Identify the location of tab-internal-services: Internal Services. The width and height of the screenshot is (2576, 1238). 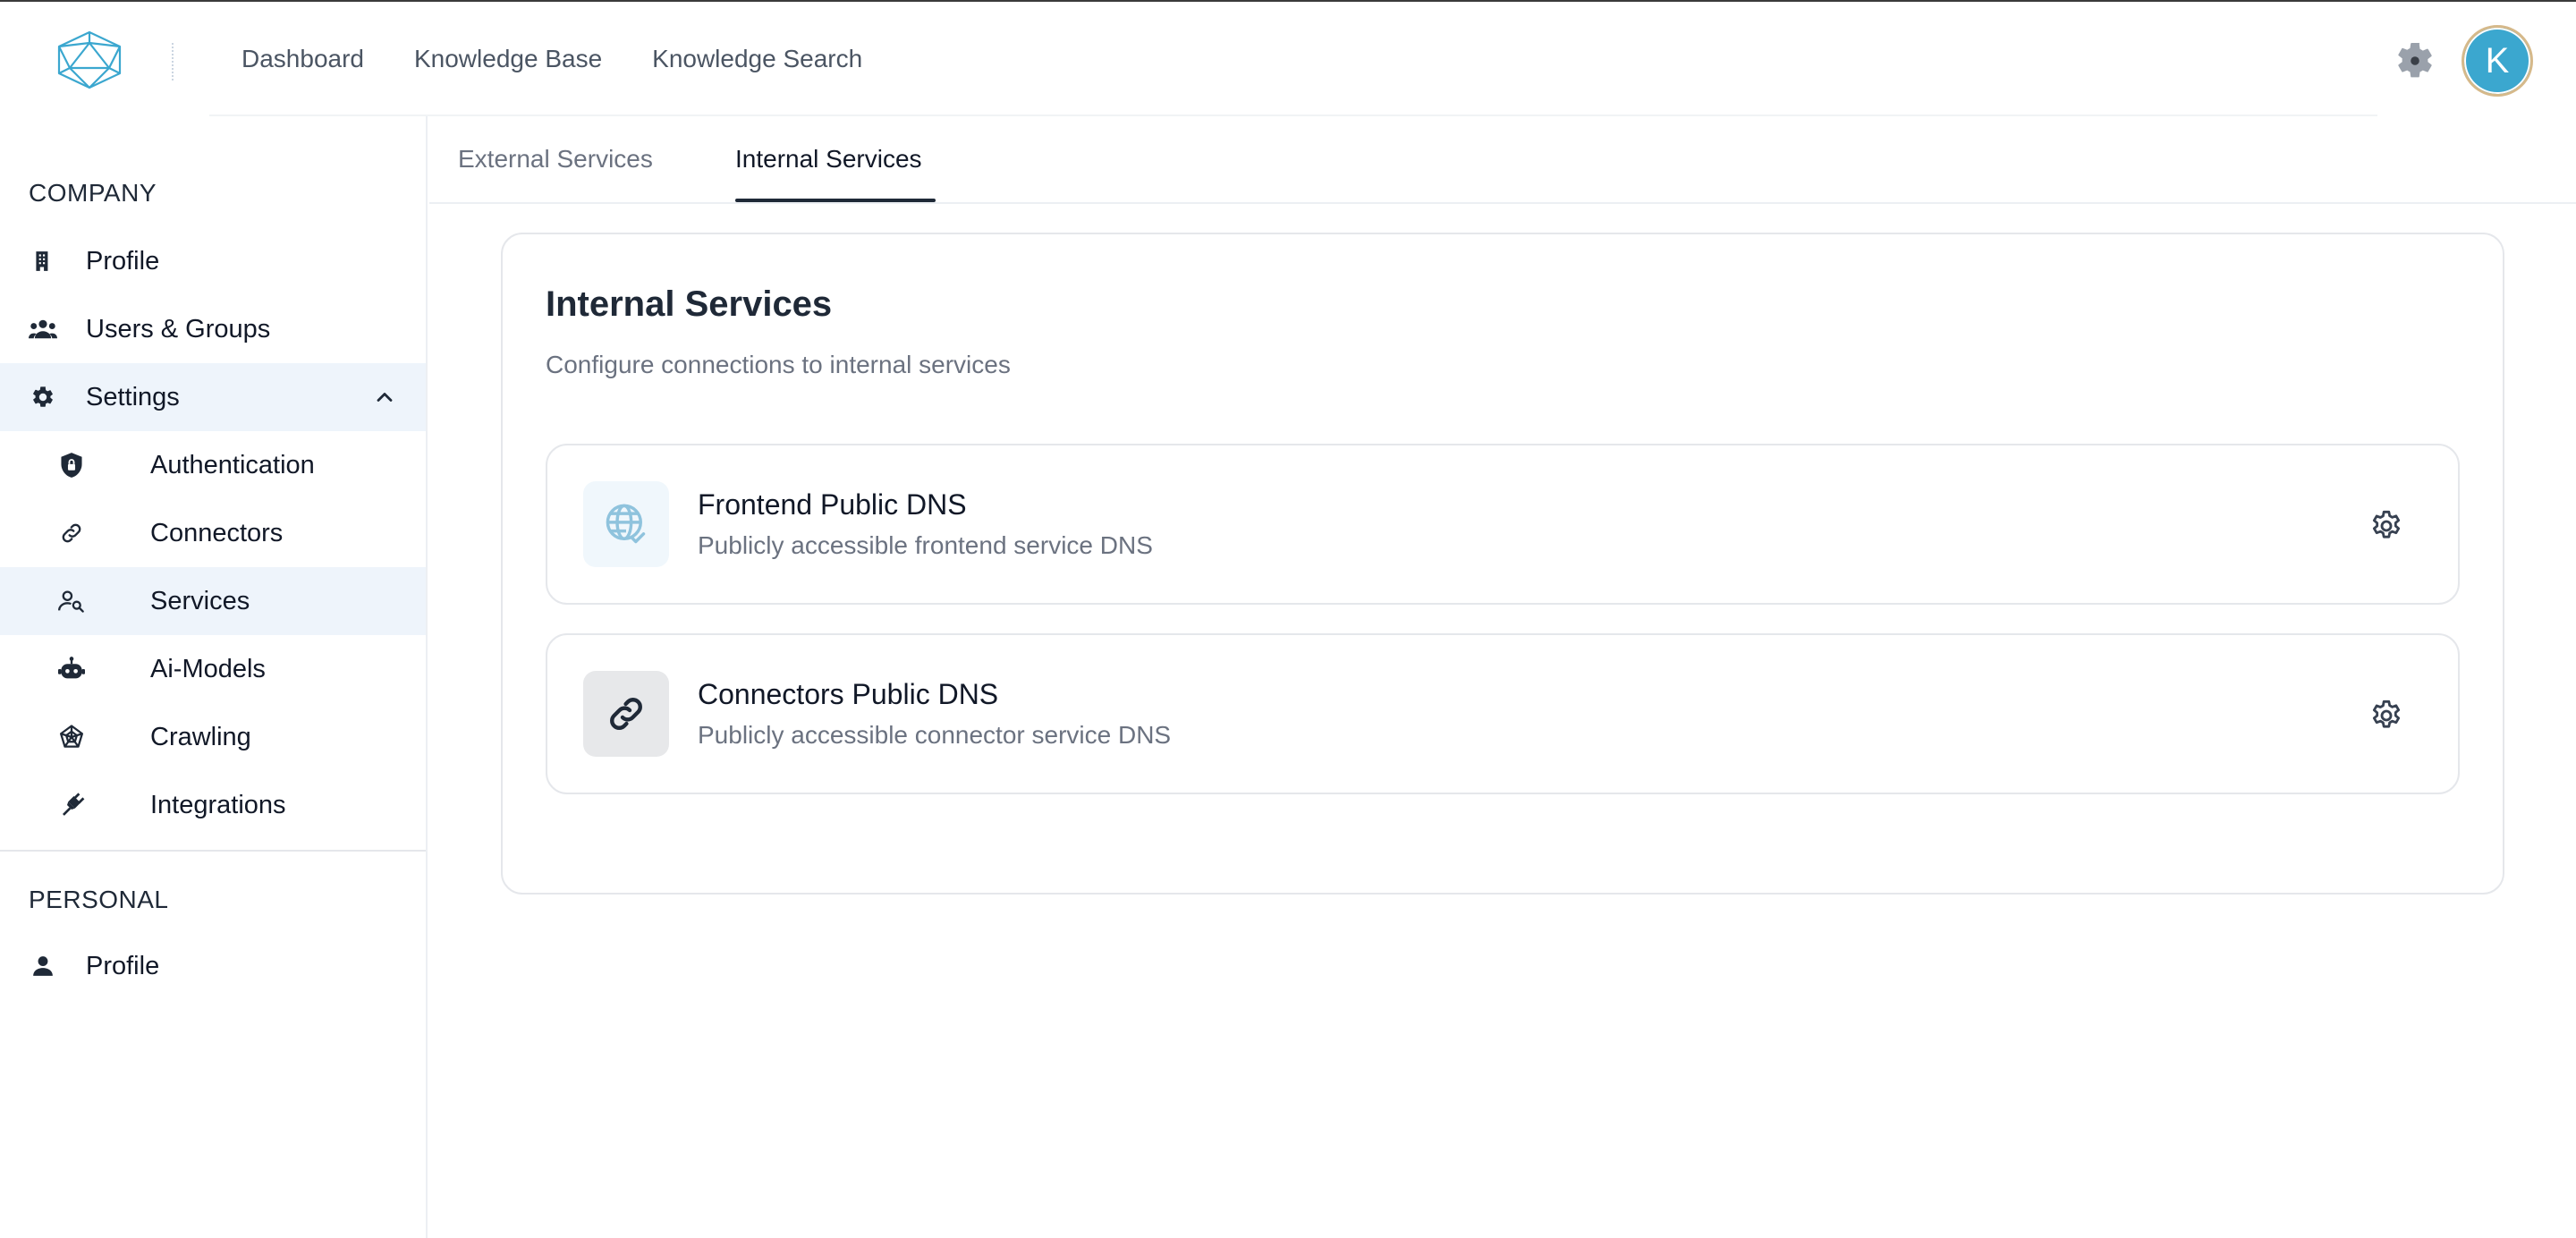
(828, 159).